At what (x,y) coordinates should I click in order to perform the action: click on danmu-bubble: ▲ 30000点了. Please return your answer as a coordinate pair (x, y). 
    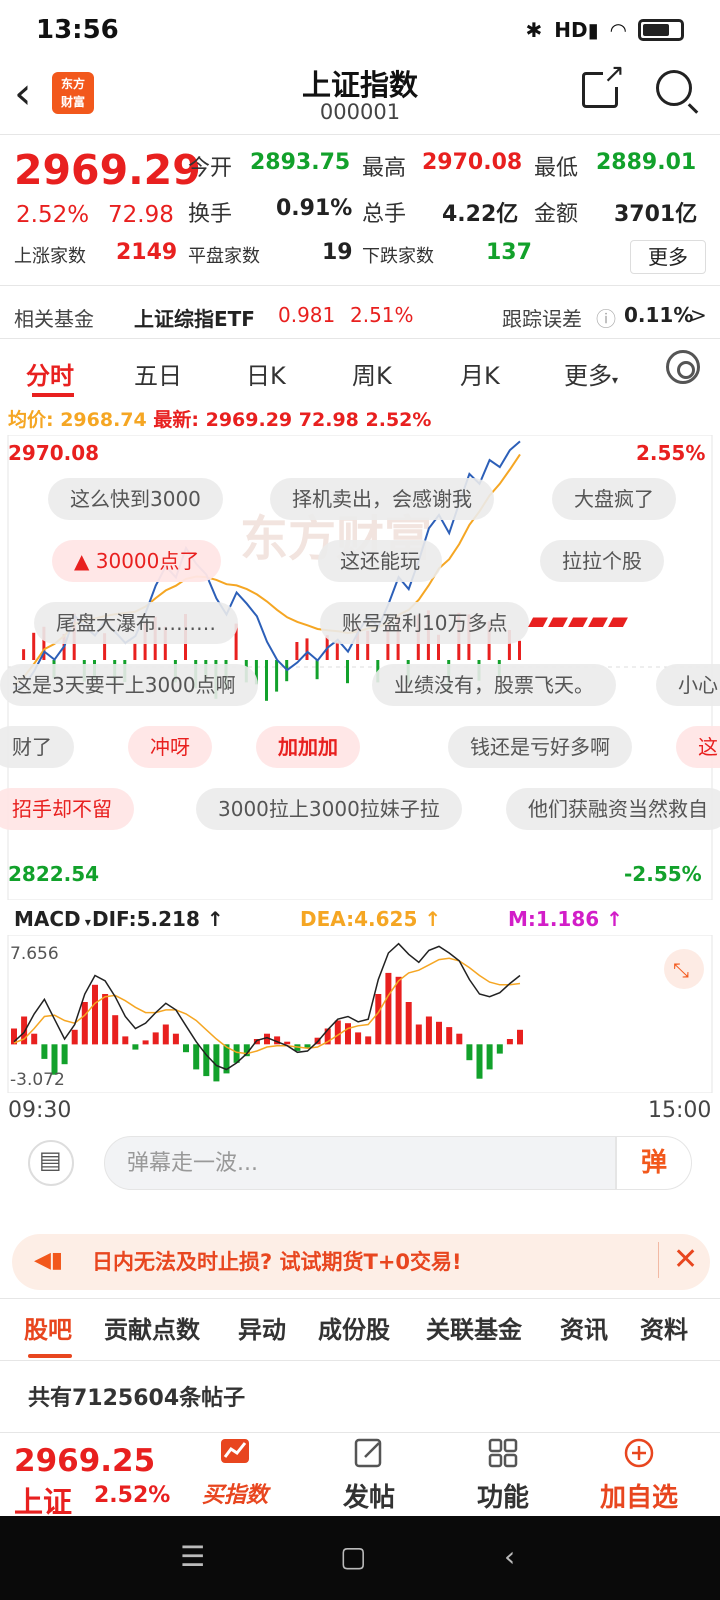
    Looking at the image, I should click on (137, 561).